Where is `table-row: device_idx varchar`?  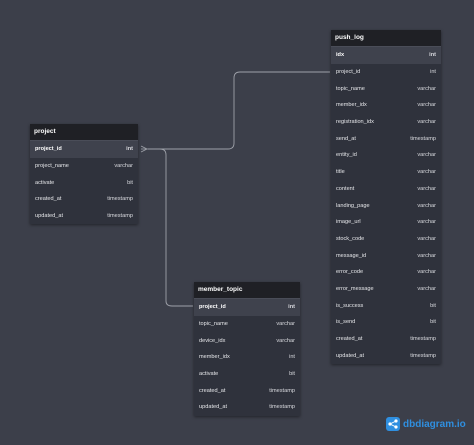
table-row: device_idx varchar is located at coordinates (247, 340).